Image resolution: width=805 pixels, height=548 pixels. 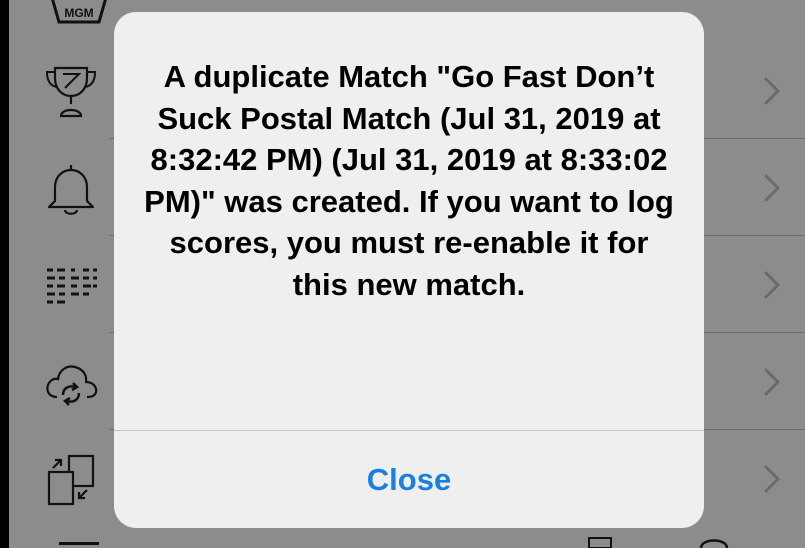 What do you see at coordinates (71, 92) in the screenshot?
I see `trophy-icon` at bounding box center [71, 92].